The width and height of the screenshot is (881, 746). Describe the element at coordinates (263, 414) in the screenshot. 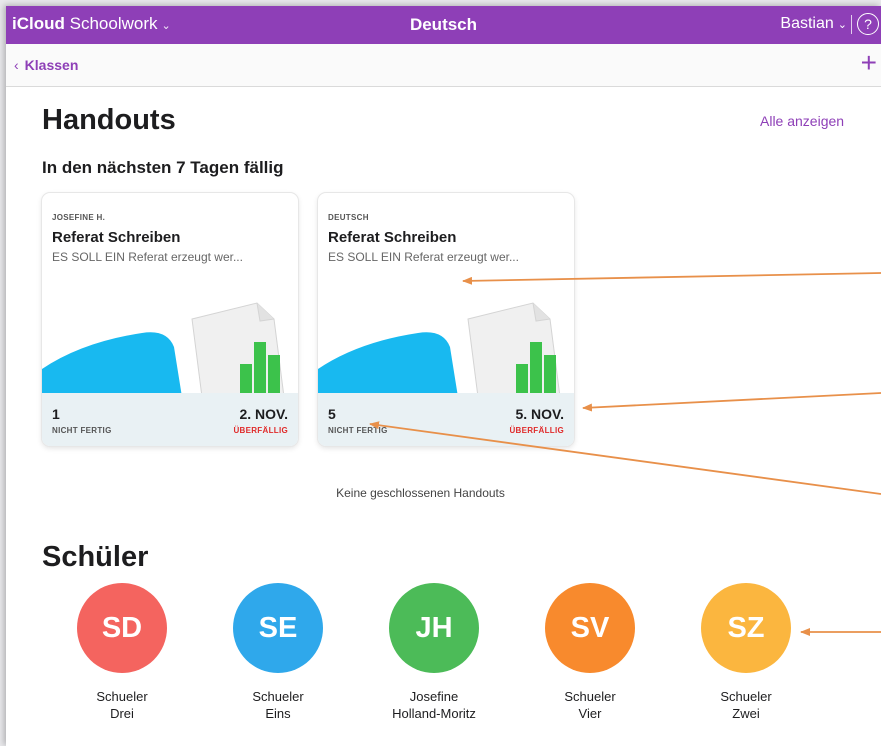

I see `due-date: 2. NOV.` at that location.